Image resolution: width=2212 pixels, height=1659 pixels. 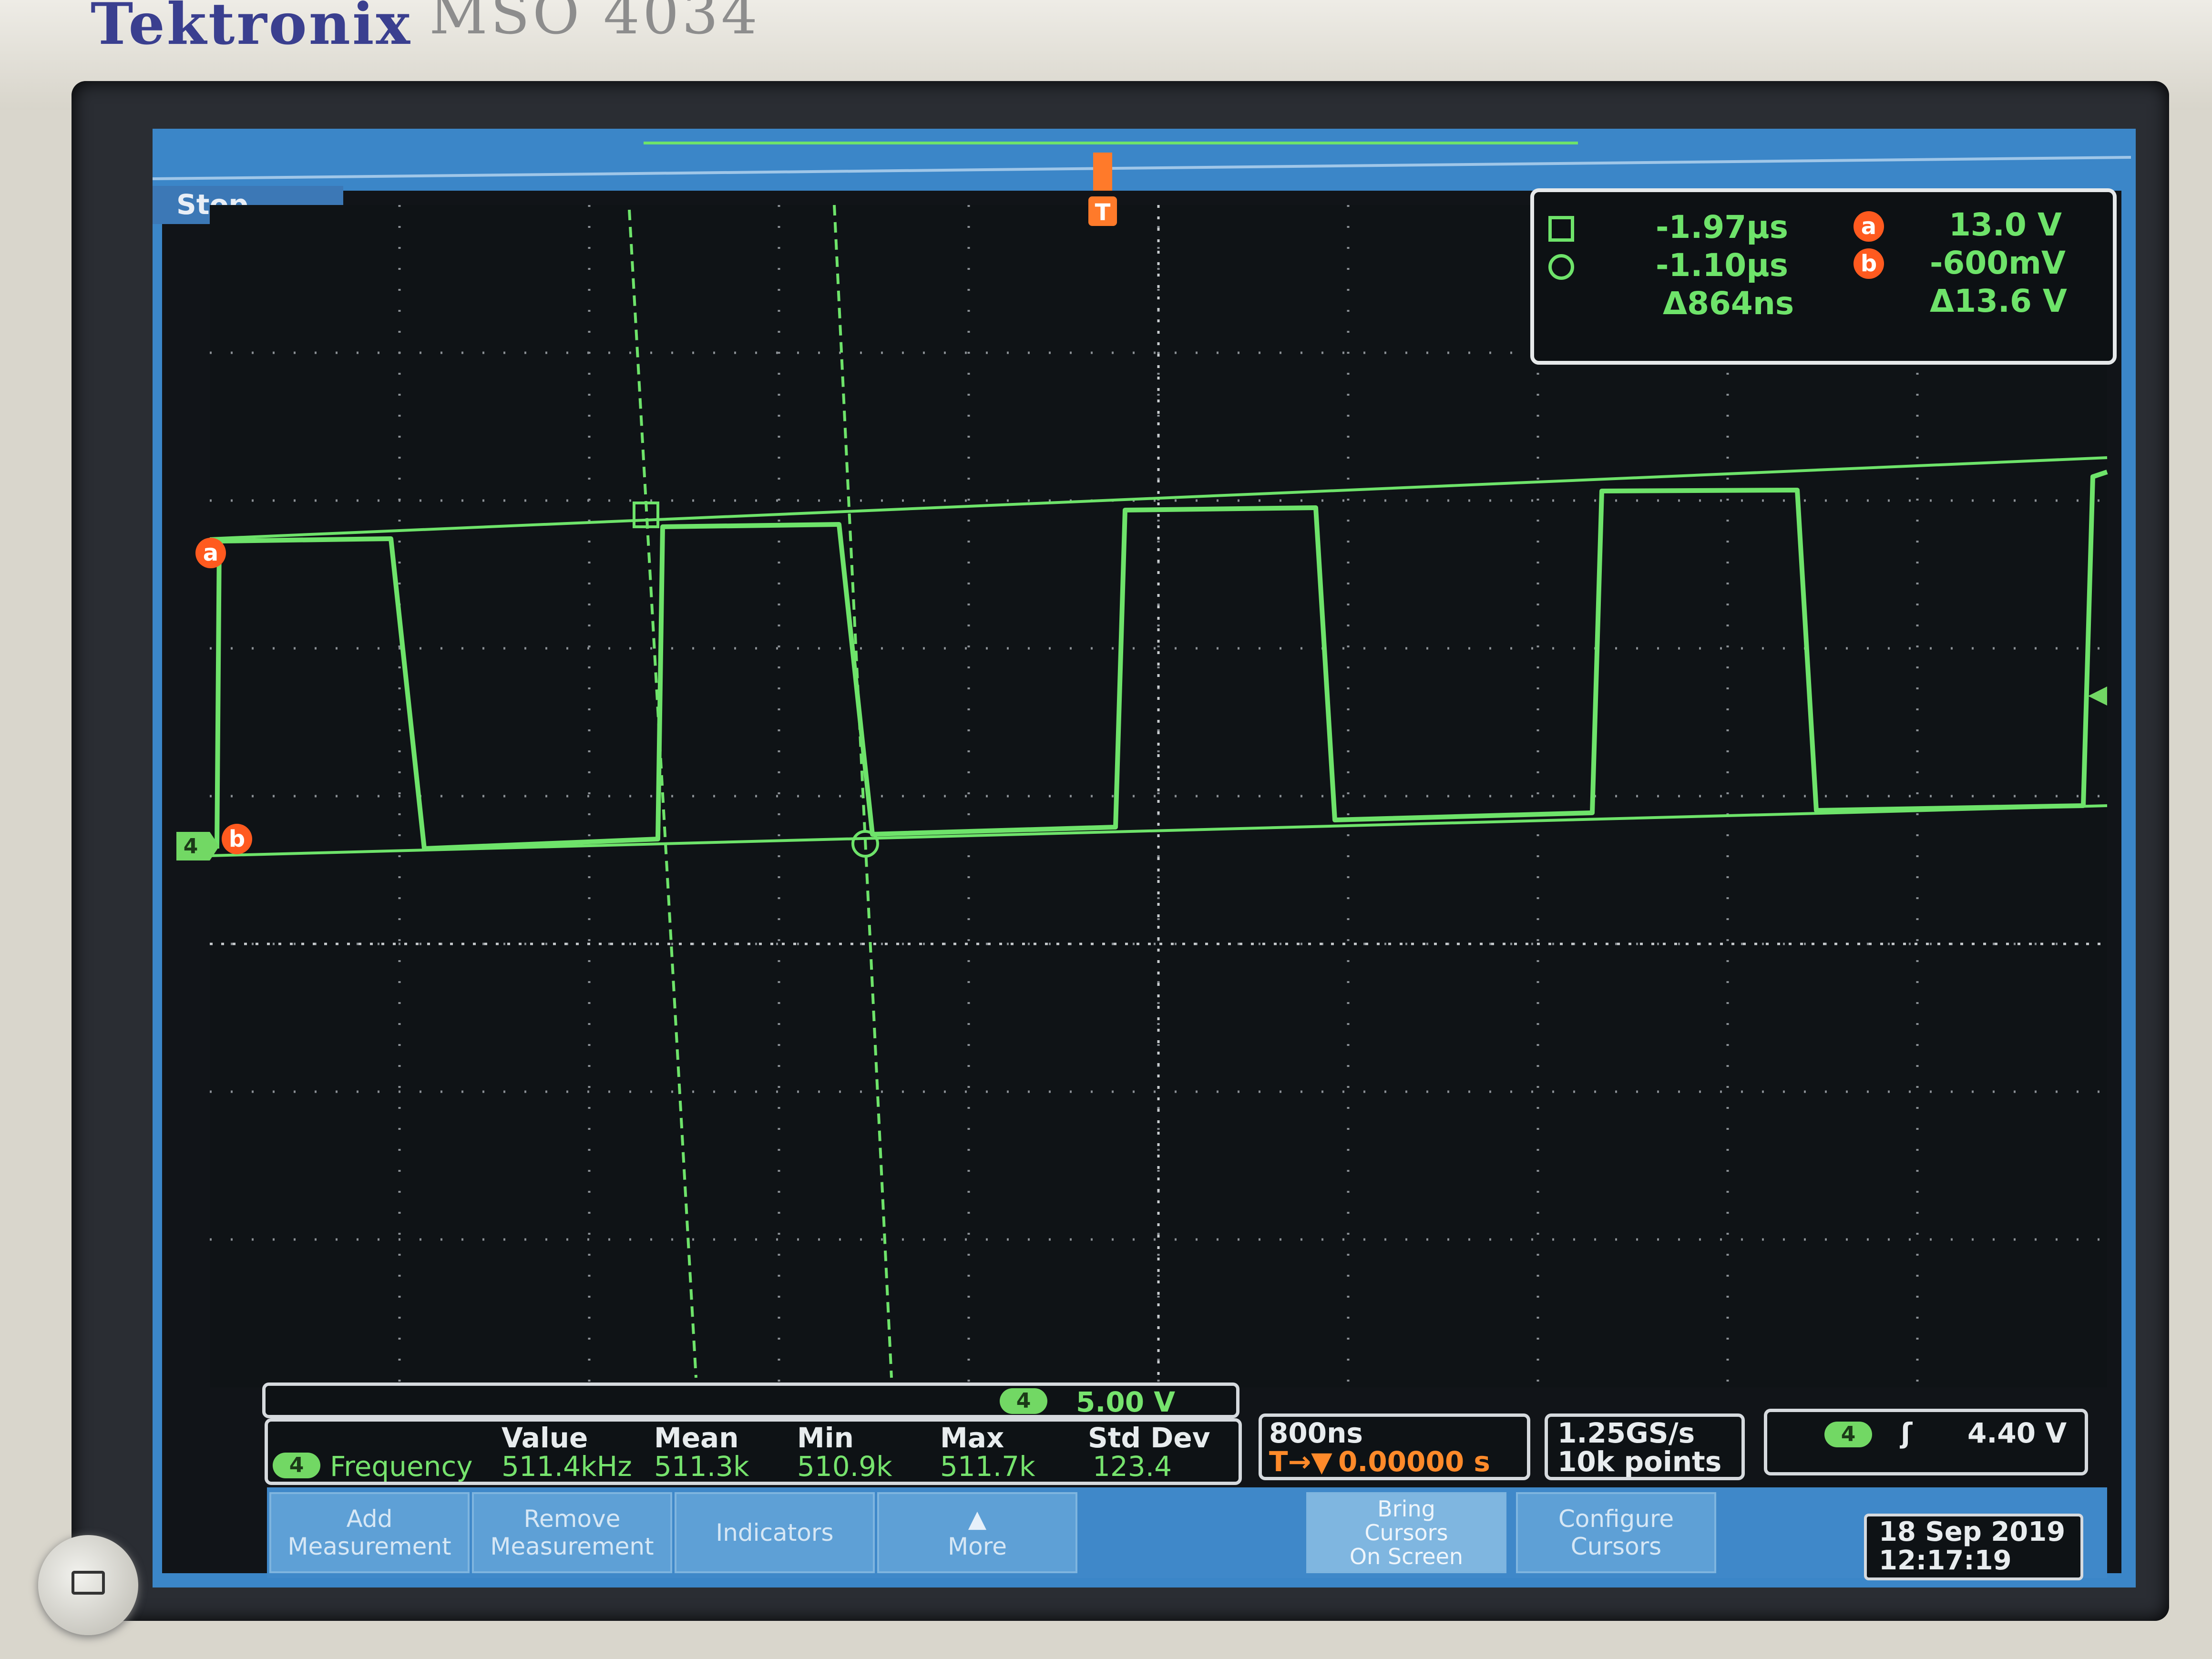 I want to click on channel-4-badge: 4, so click(x=1023, y=1401).